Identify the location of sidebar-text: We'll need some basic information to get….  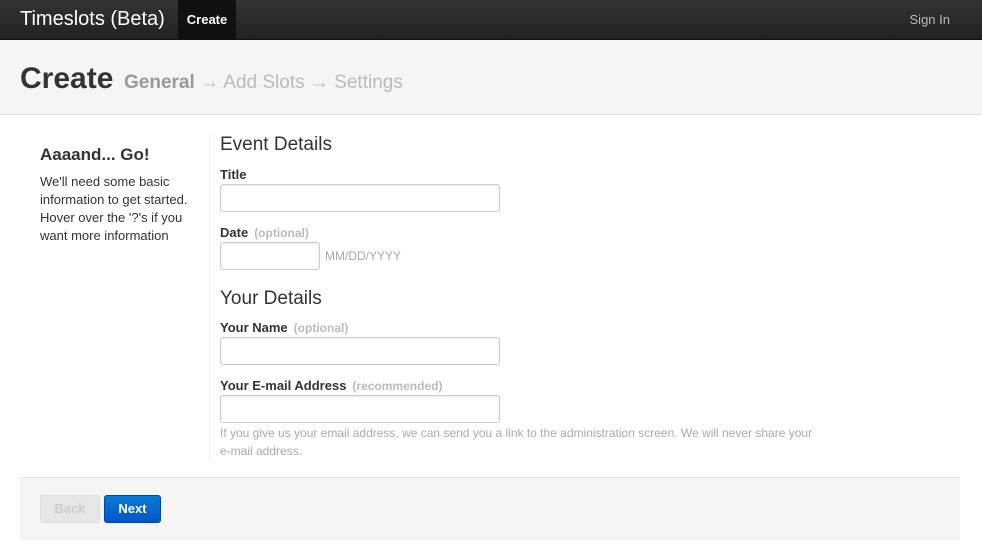
(114, 208).